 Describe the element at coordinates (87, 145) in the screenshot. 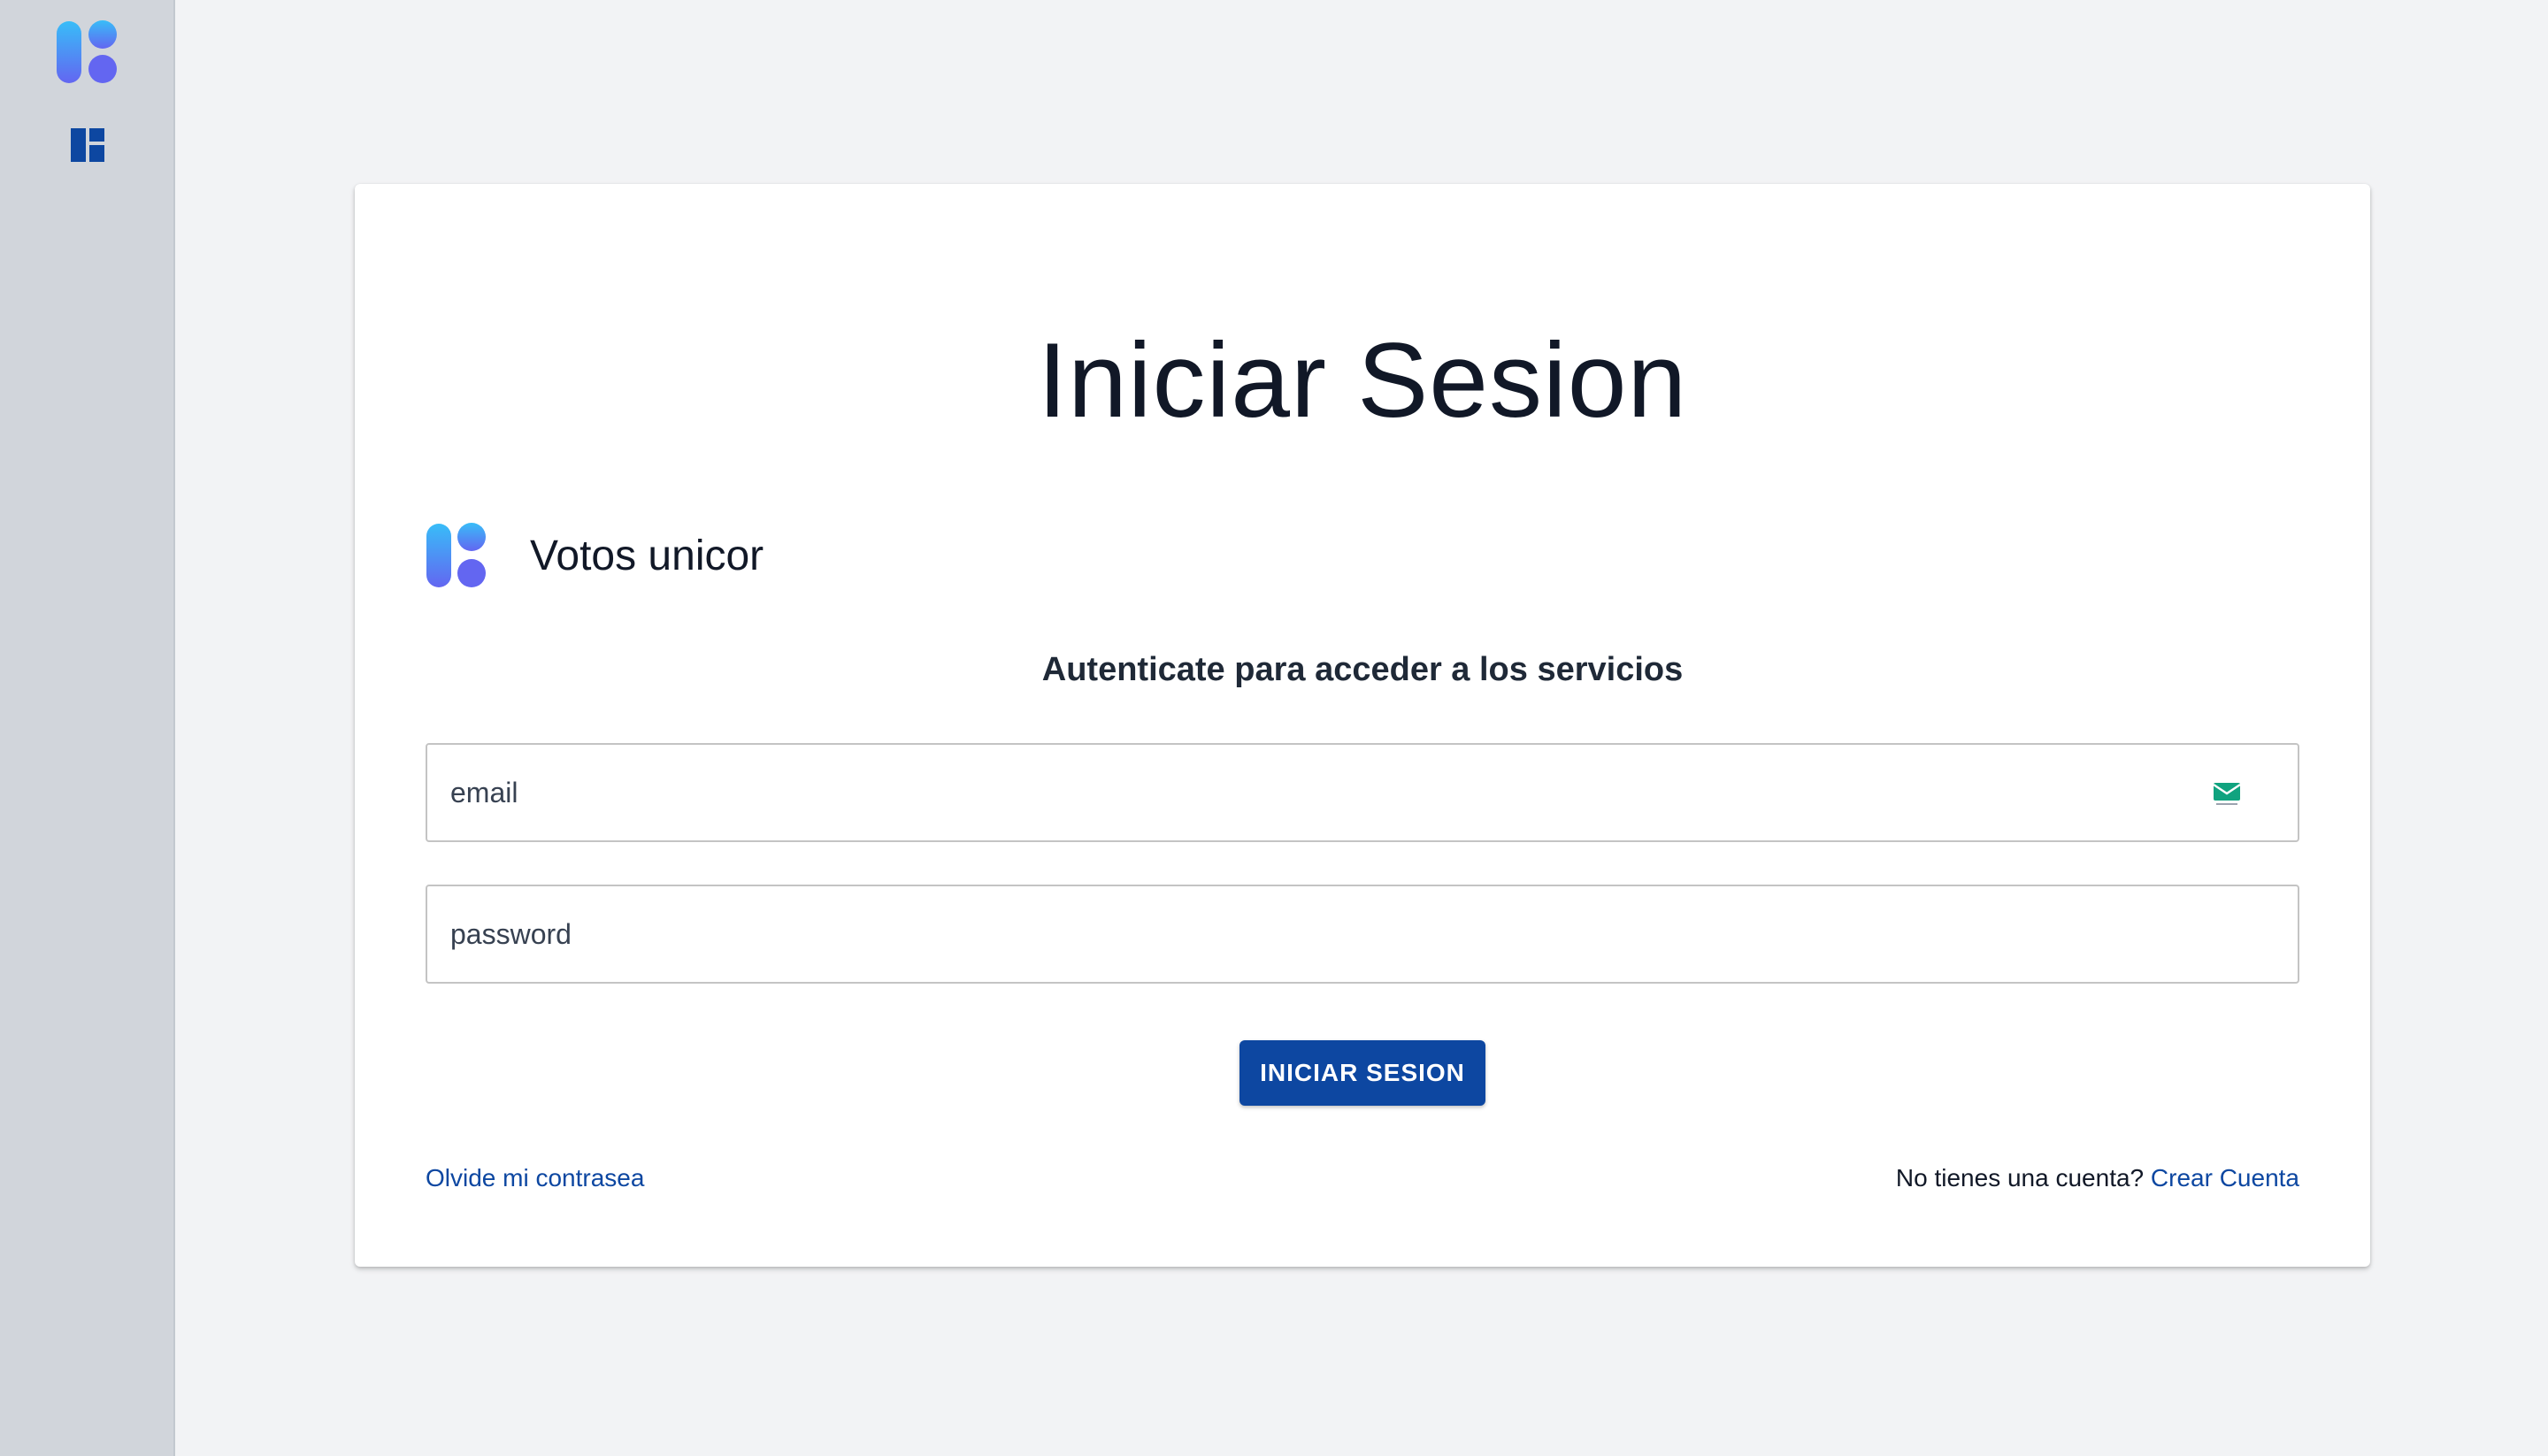

I see `dashboard-icon` at that location.